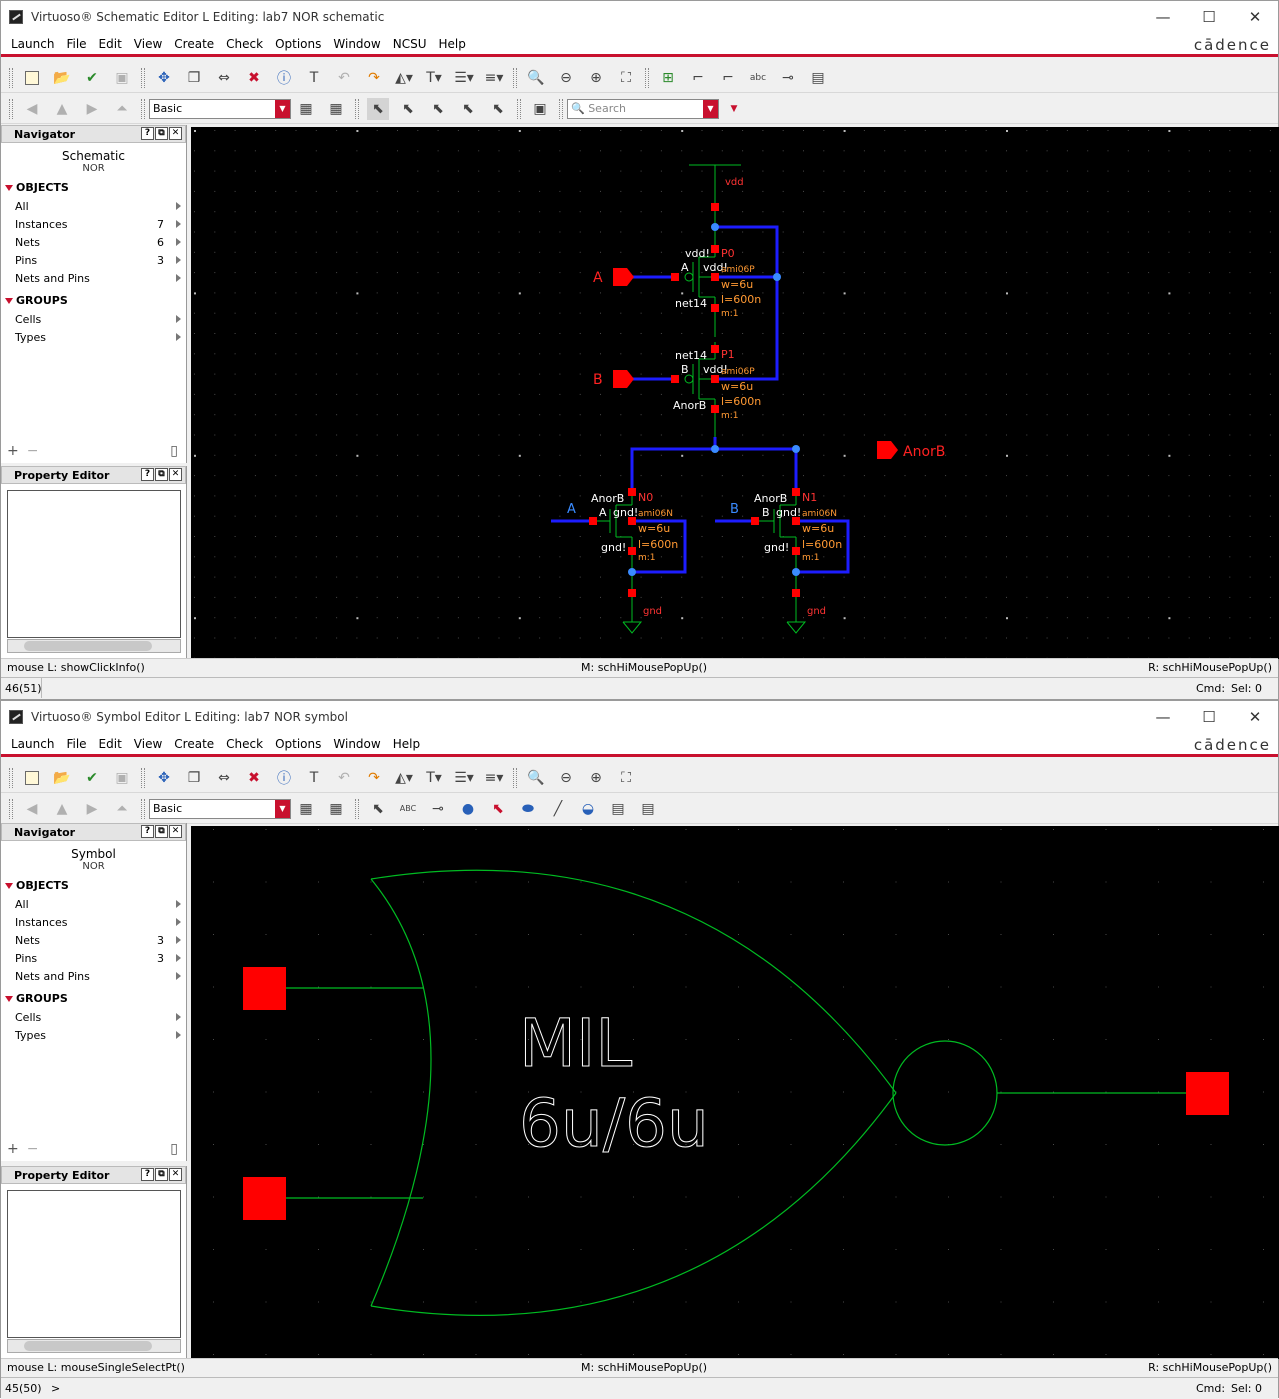  Describe the element at coordinates (378, 108) in the screenshot. I see `select-all-icon: ⬉` at that location.